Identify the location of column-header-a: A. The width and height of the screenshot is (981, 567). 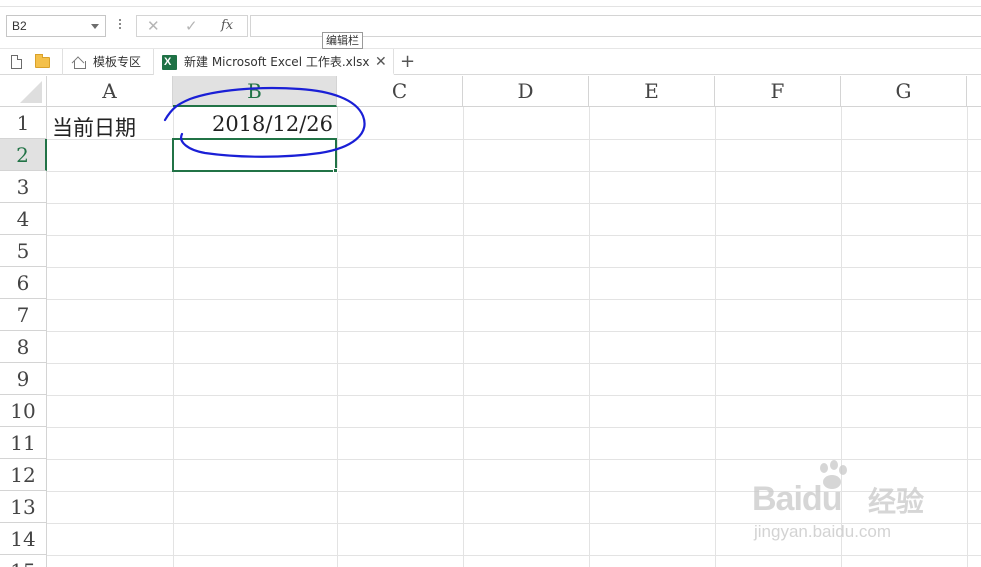
(110, 91).